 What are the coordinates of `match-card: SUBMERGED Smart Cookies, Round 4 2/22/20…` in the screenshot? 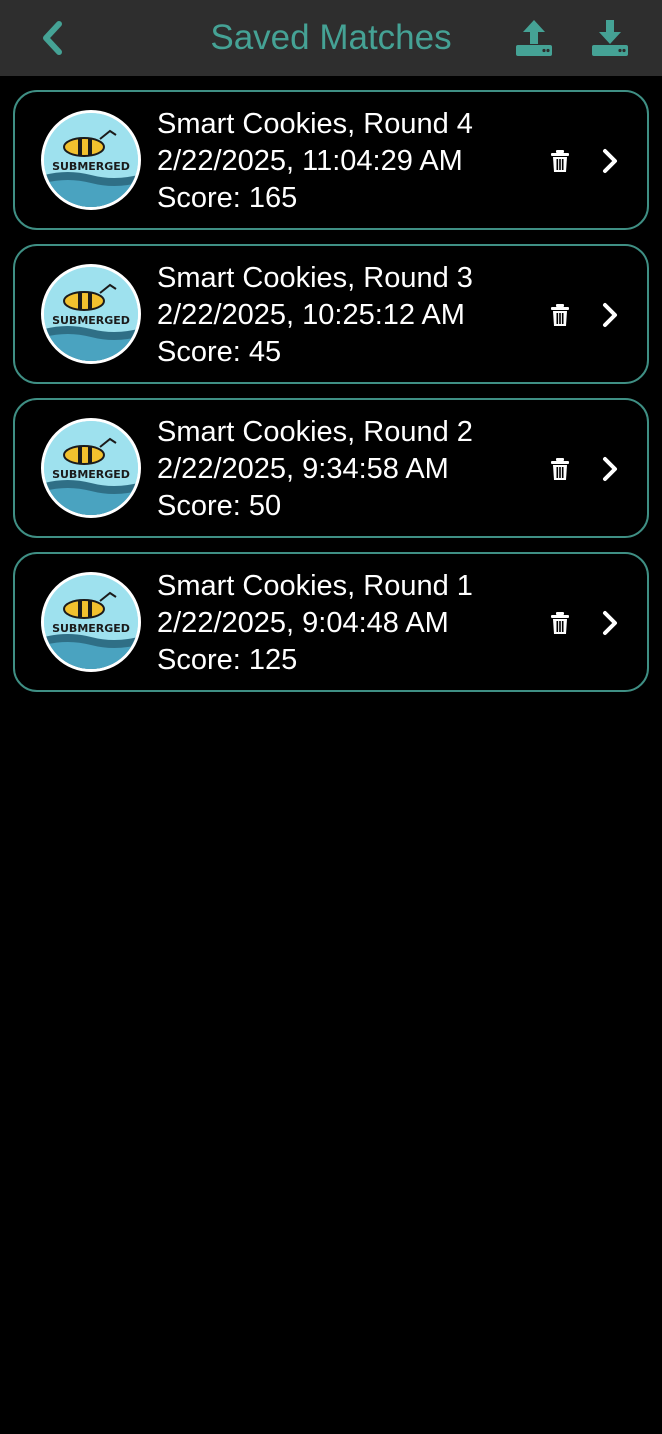 It's located at (331, 160).